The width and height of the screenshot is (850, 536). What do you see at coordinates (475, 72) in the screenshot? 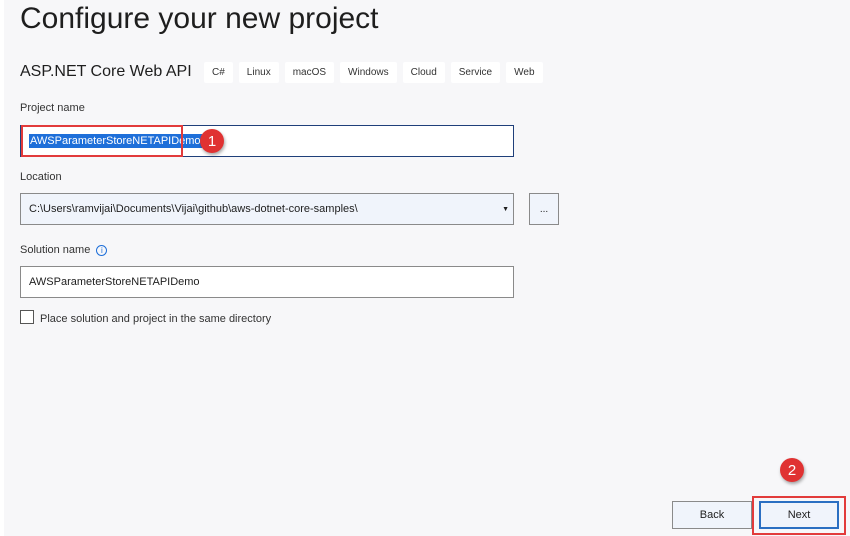
I see `tag: Service` at bounding box center [475, 72].